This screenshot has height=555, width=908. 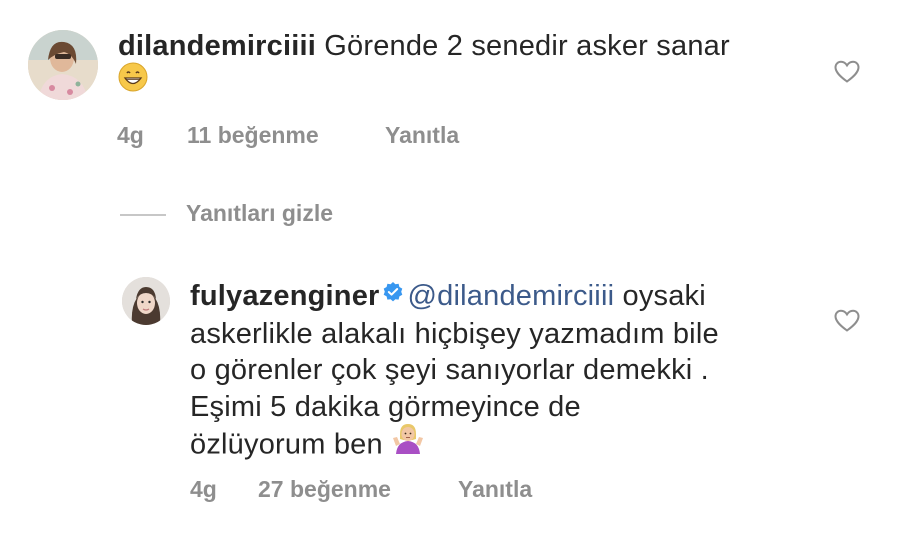 I want to click on comment-2-body-5: özlüyorum ben, so click(x=286, y=444).